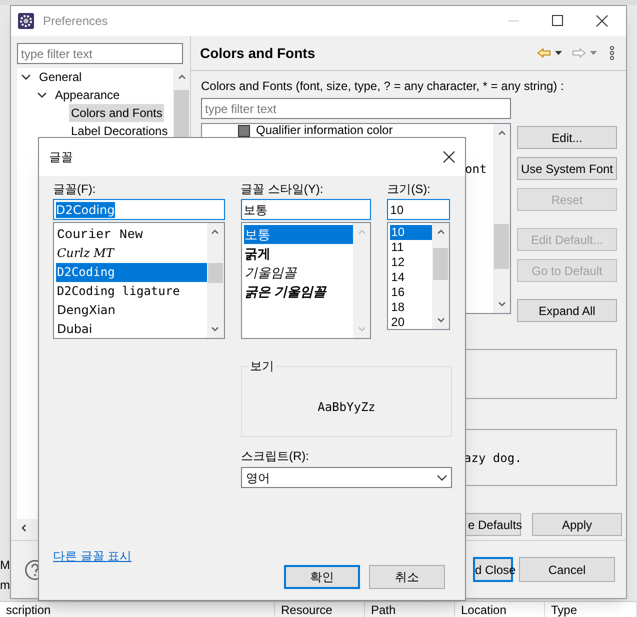 The width and height of the screenshot is (637, 617). I want to click on list-item: 굵게, so click(299, 253).